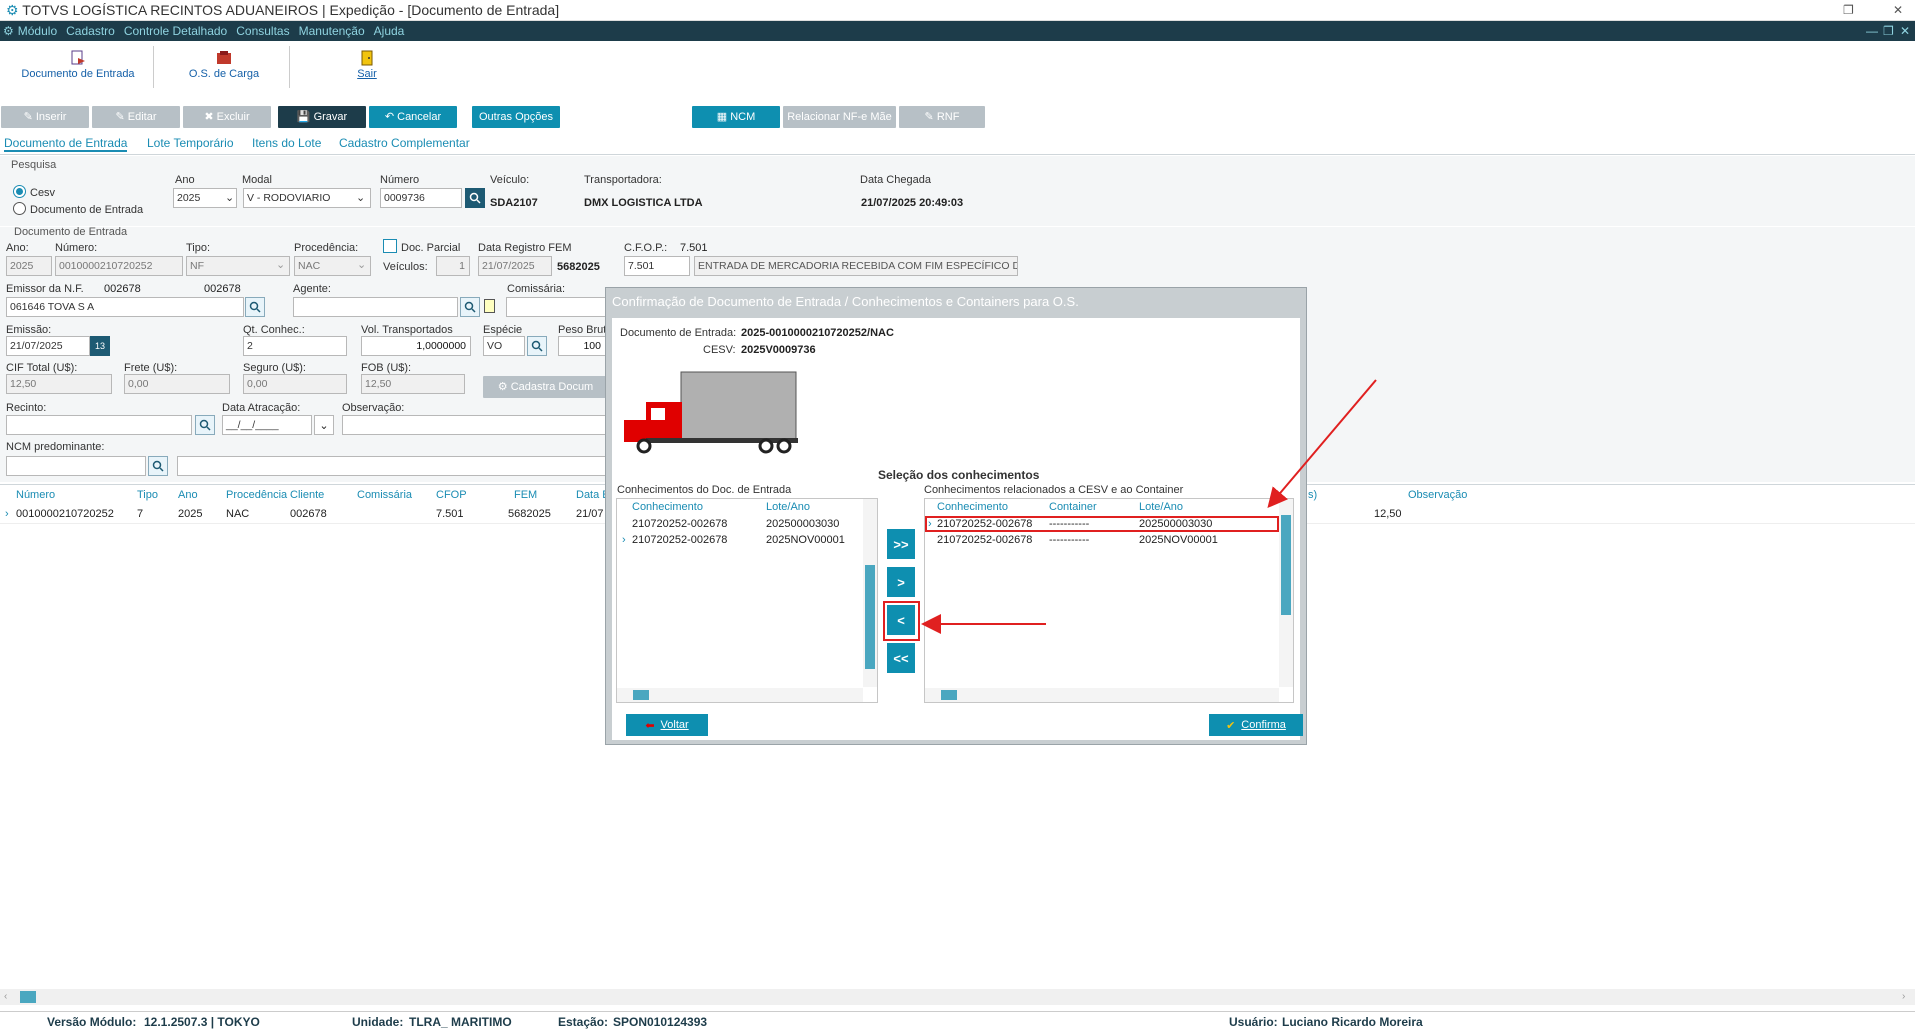  What do you see at coordinates (556, 307) in the screenshot?
I see `comissaria-input` at bounding box center [556, 307].